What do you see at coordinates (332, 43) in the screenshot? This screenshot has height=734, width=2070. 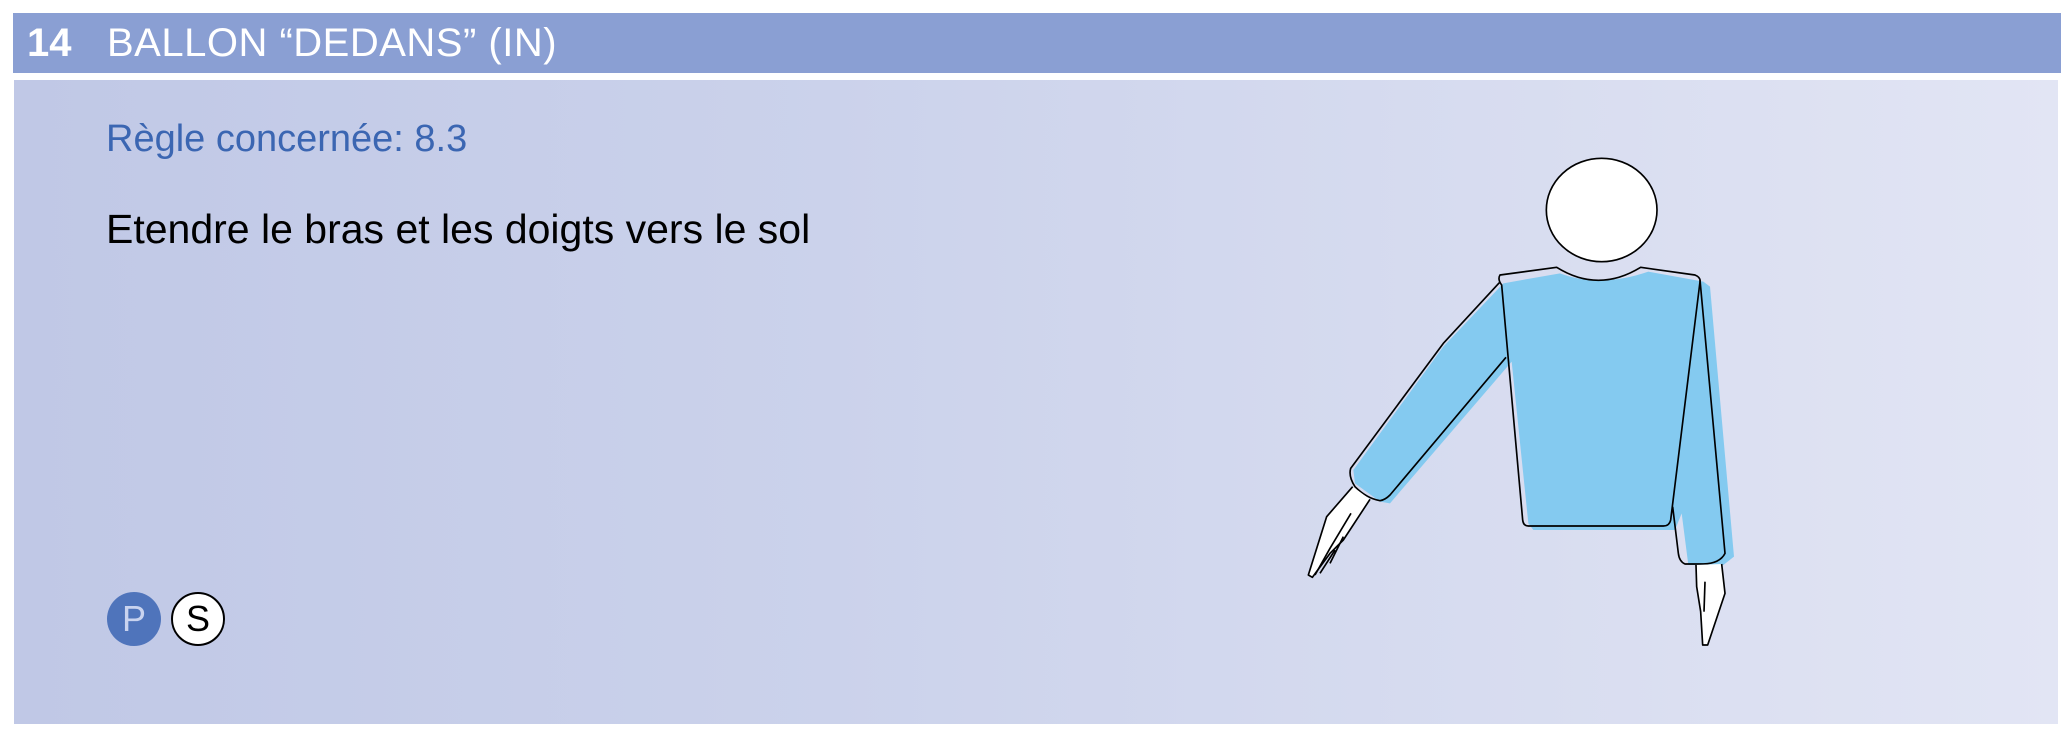 I see `signal-title: BALLON “DEDANS” (IN)` at bounding box center [332, 43].